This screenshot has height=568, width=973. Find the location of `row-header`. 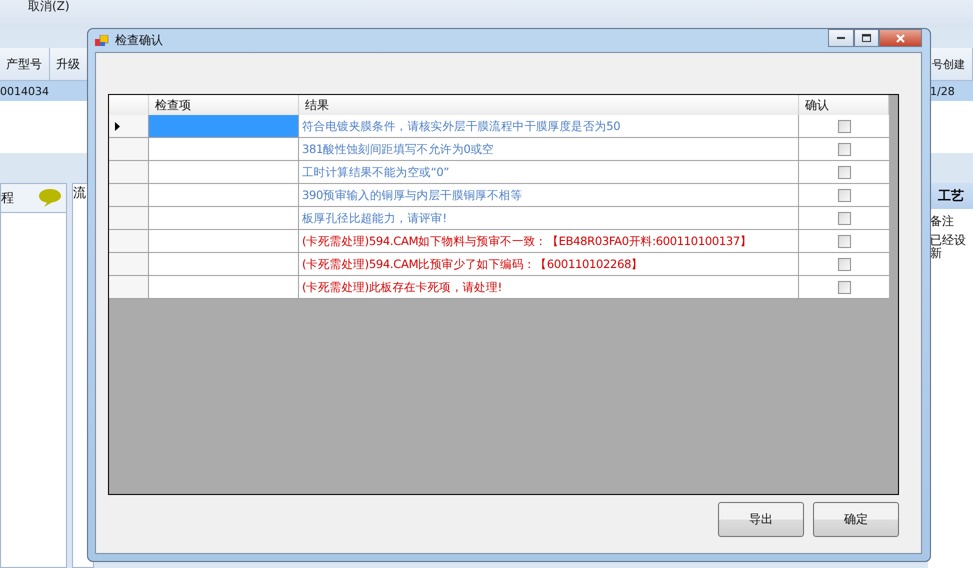

row-header is located at coordinates (129, 126).